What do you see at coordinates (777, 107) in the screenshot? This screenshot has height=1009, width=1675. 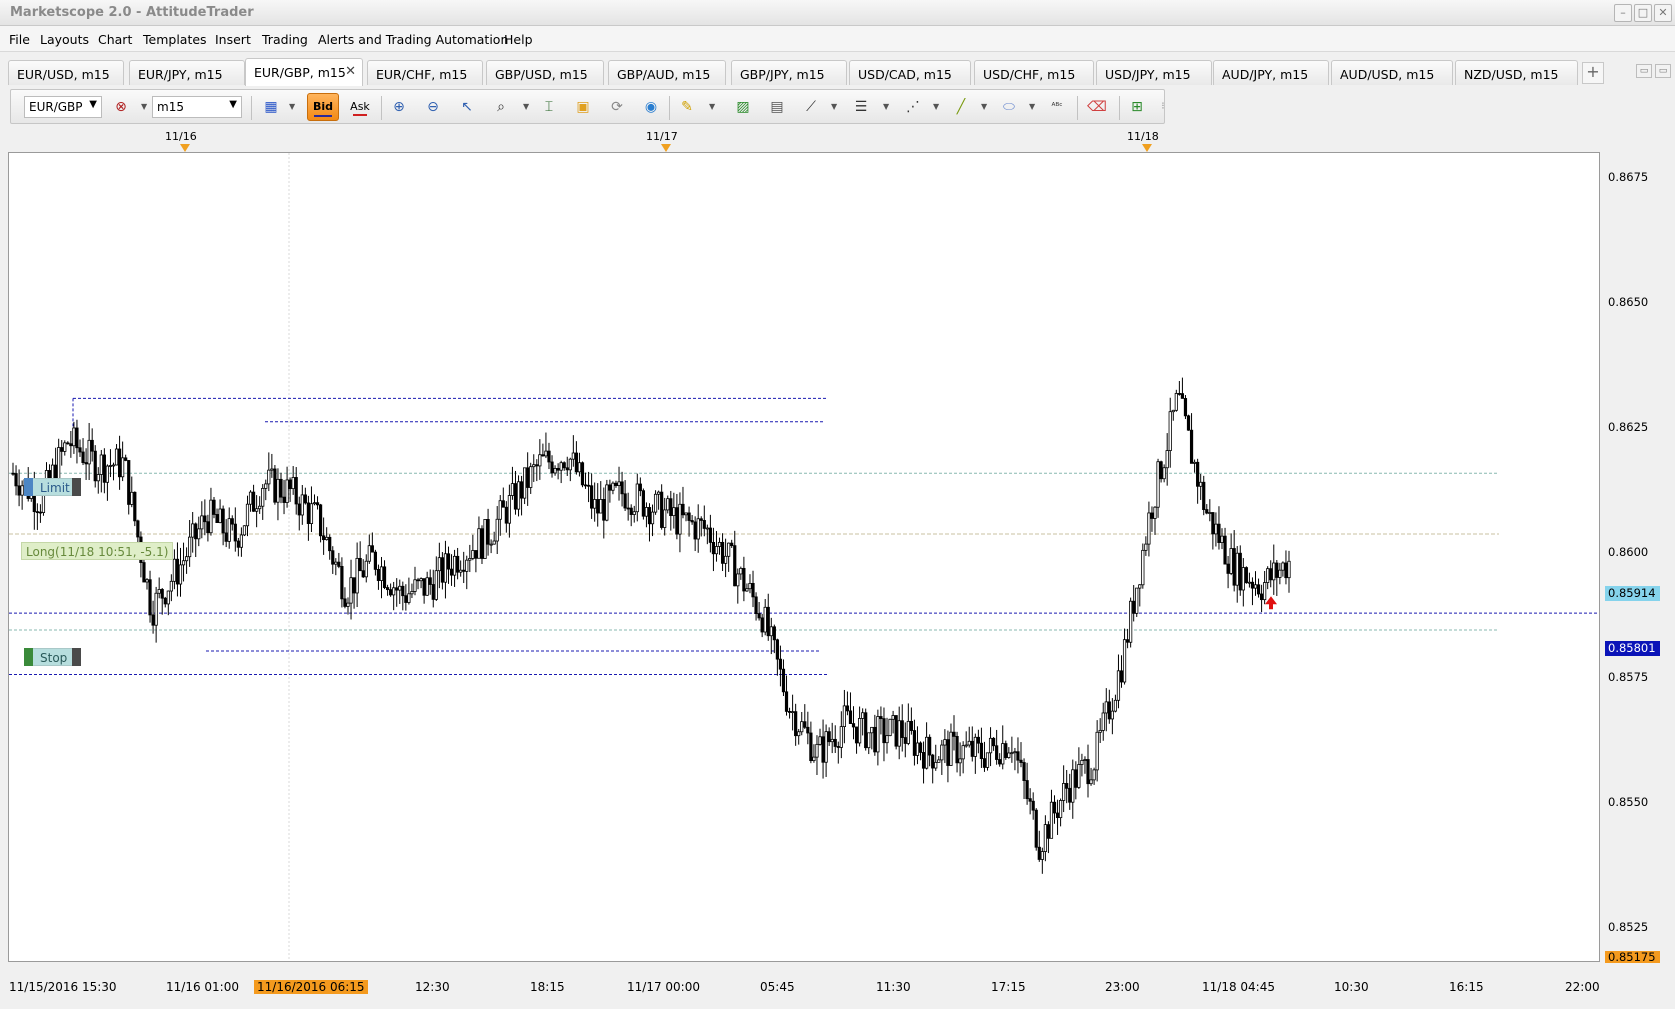 I see `template-icon: ▤` at bounding box center [777, 107].